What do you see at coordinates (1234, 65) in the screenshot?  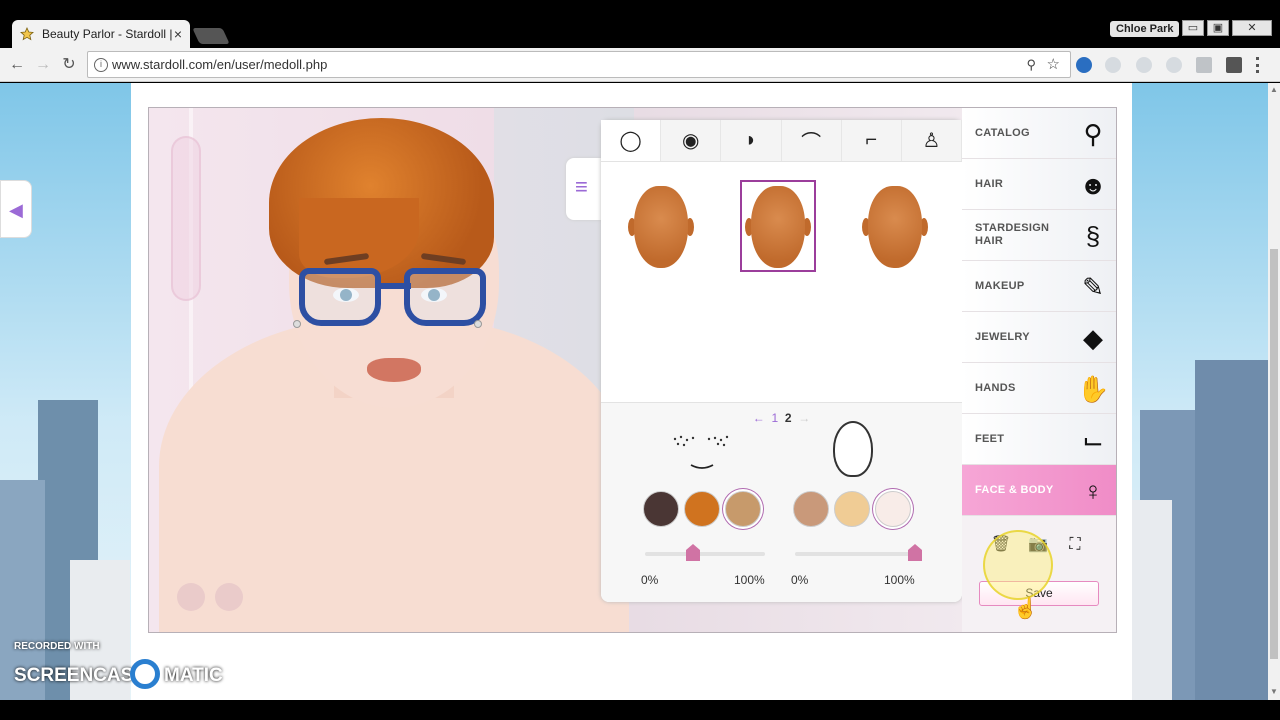 I see `media-icon` at bounding box center [1234, 65].